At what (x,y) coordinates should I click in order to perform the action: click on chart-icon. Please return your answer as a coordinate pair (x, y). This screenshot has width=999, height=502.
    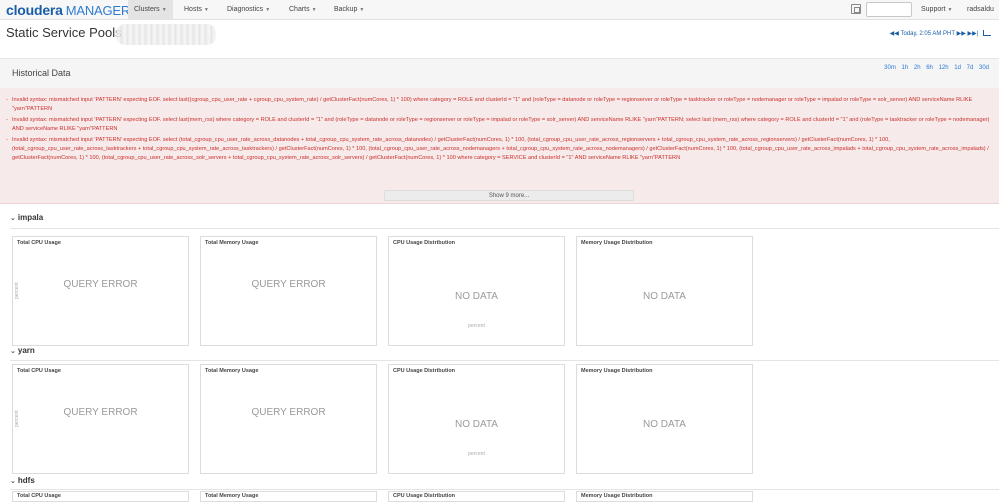
    Looking at the image, I should click on (987, 33).